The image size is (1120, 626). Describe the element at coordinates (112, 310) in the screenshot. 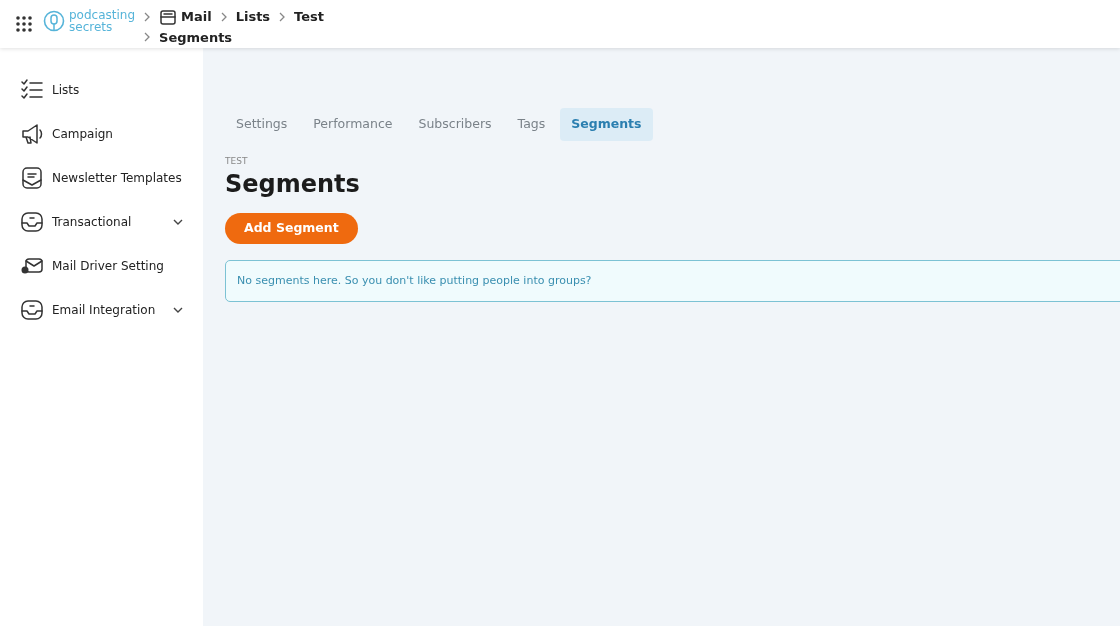

I see `sidebar-item: Email Integration` at that location.